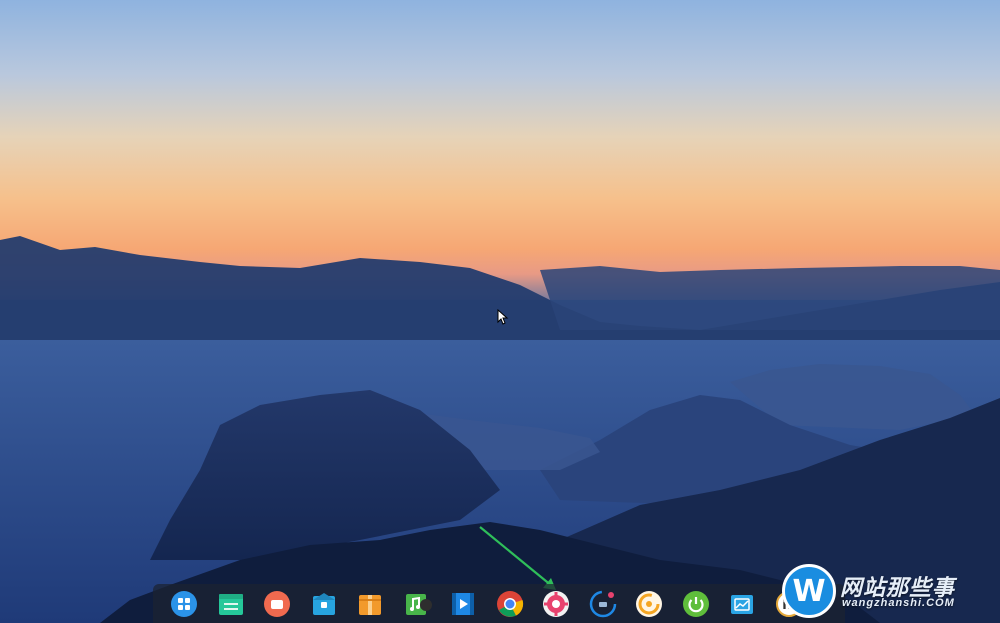  I want to click on screenshot-icon, so click(742, 604).